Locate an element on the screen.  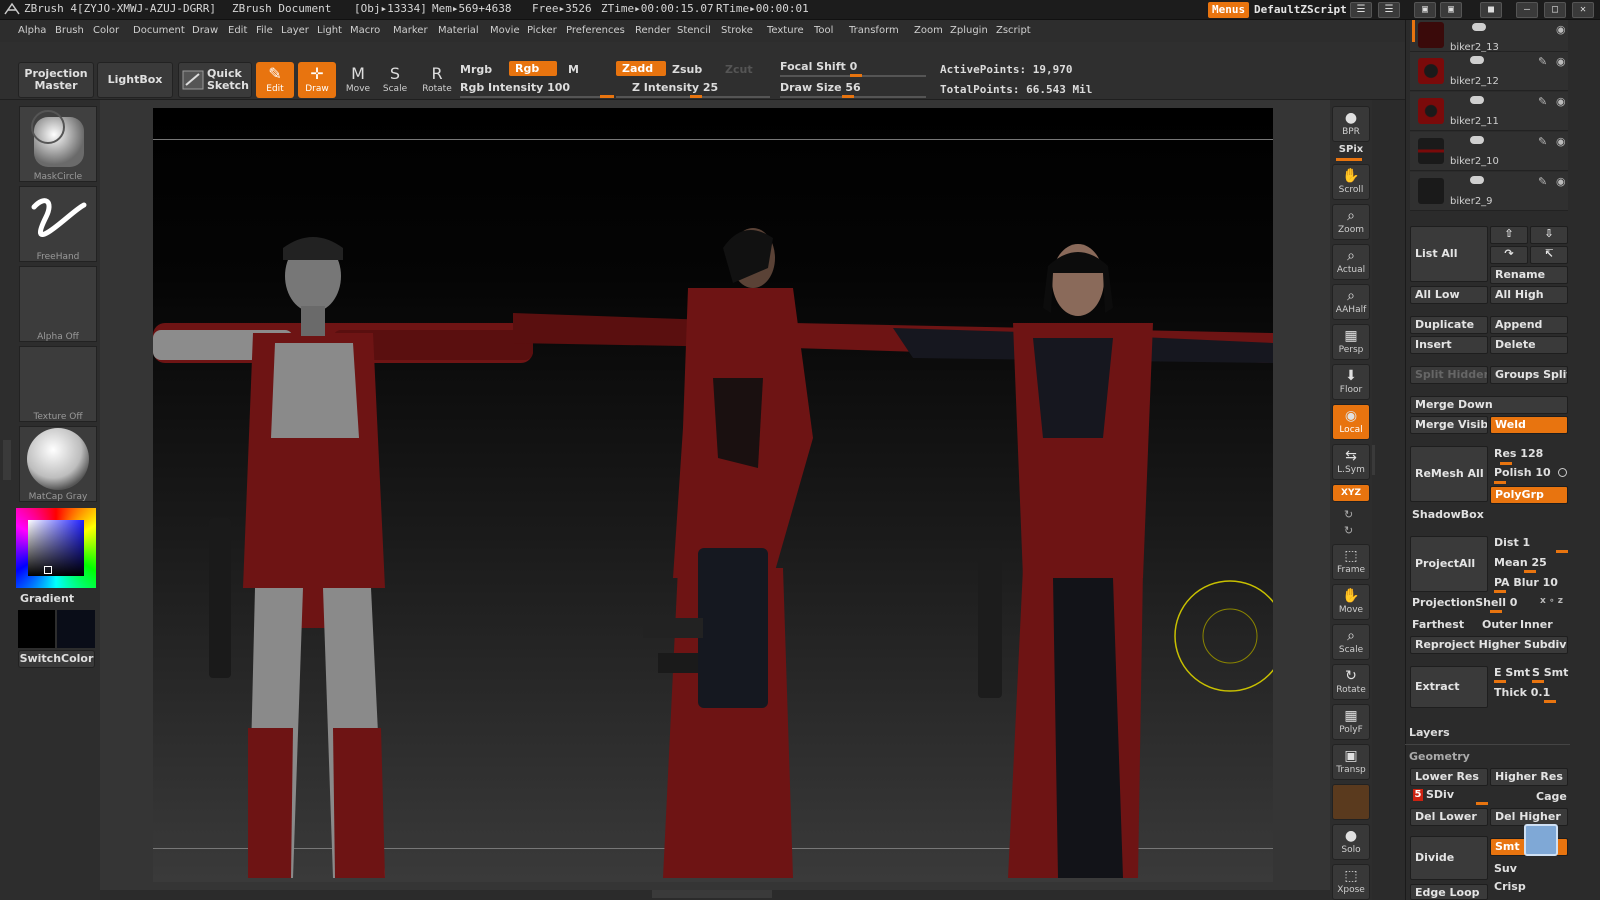
zadd-button: Zadd is located at coordinates (641, 68).